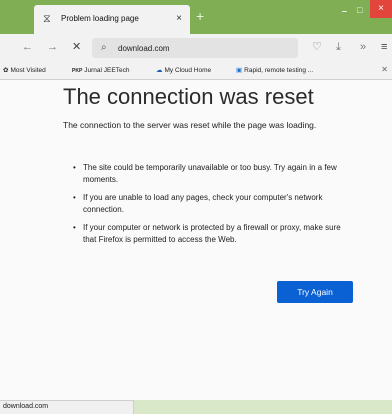 Image resolution: width=392 pixels, height=414 pixels. Describe the element at coordinates (315, 292) in the screenshot. I see `try-again-button: Try Again` at that location.